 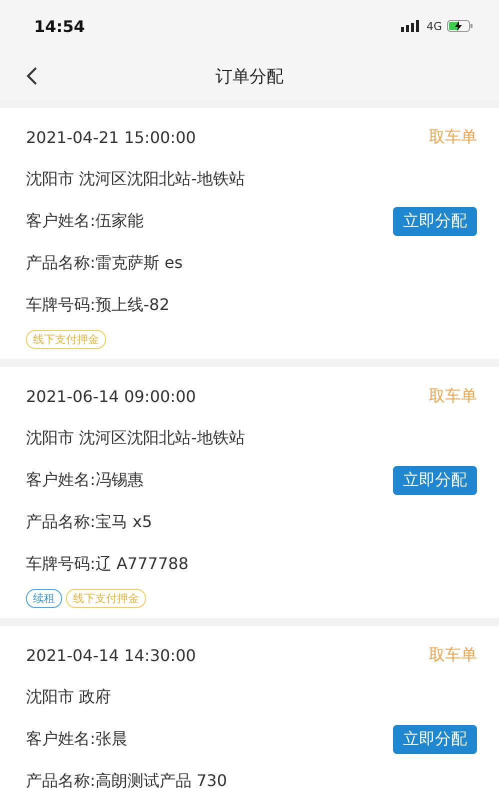 I want to click on plate-number: 车牌号码:预上线-82, so click(x=98, y=305).